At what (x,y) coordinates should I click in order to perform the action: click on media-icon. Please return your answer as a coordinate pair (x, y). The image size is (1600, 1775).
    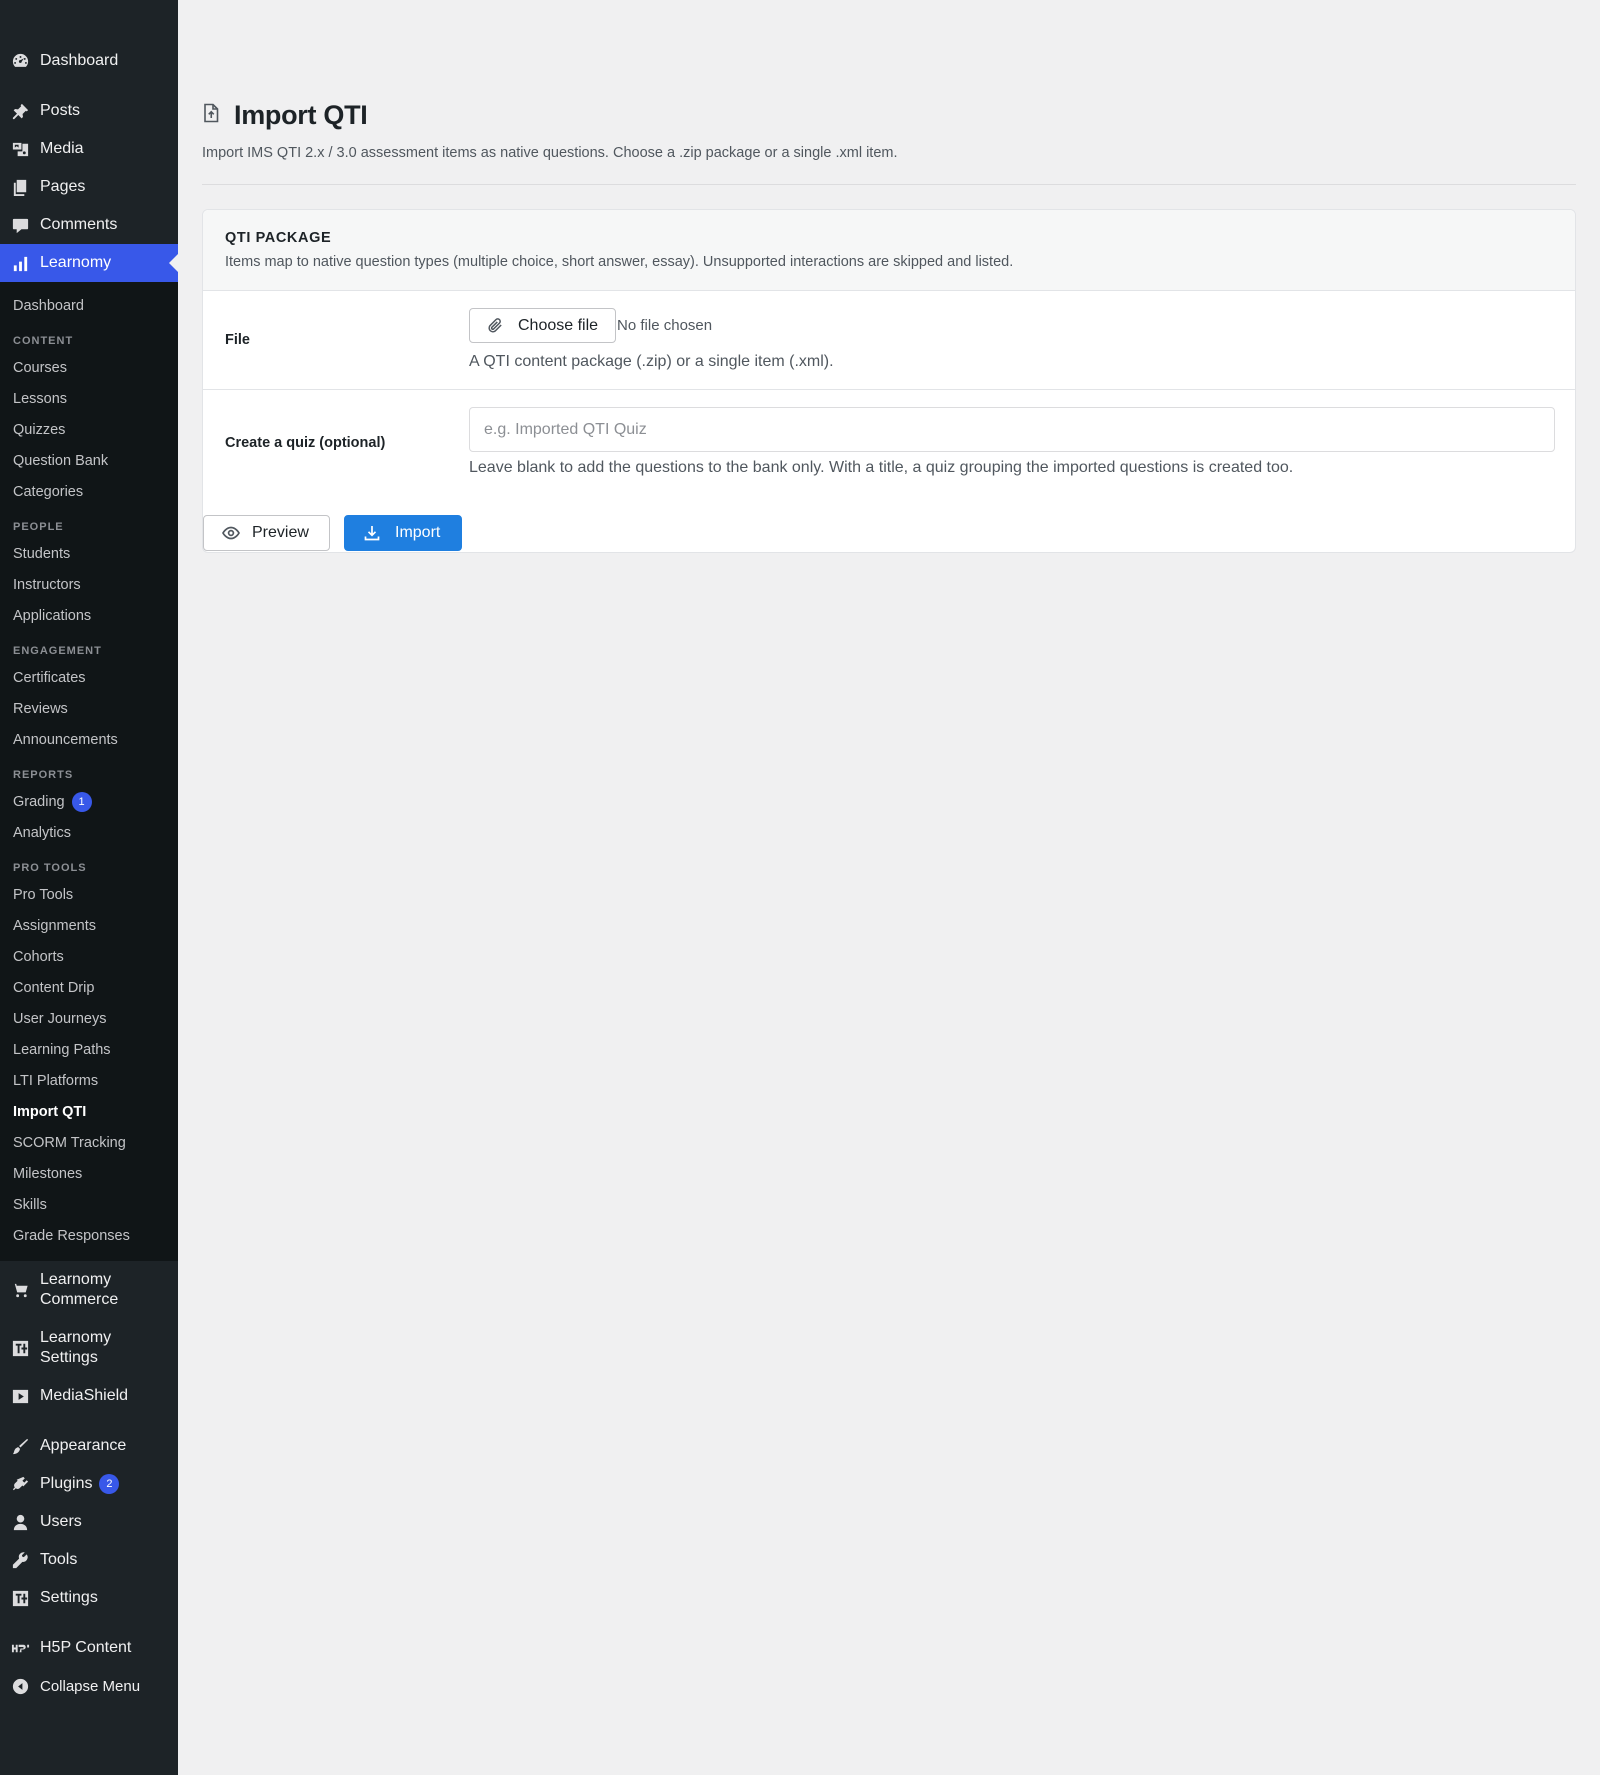
    Looking at the image, I should click on (20, 149).